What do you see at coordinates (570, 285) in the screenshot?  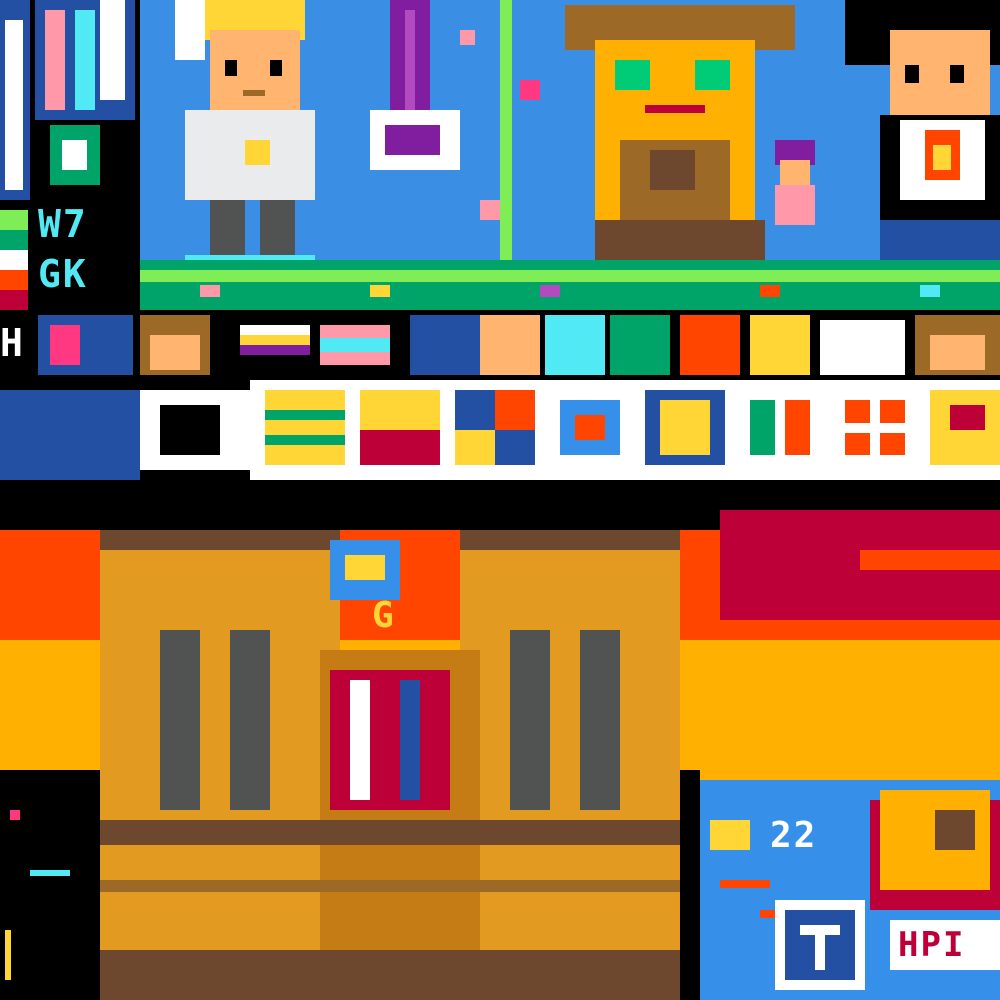 I see `grass-strip` at bounding box center [570, 285].